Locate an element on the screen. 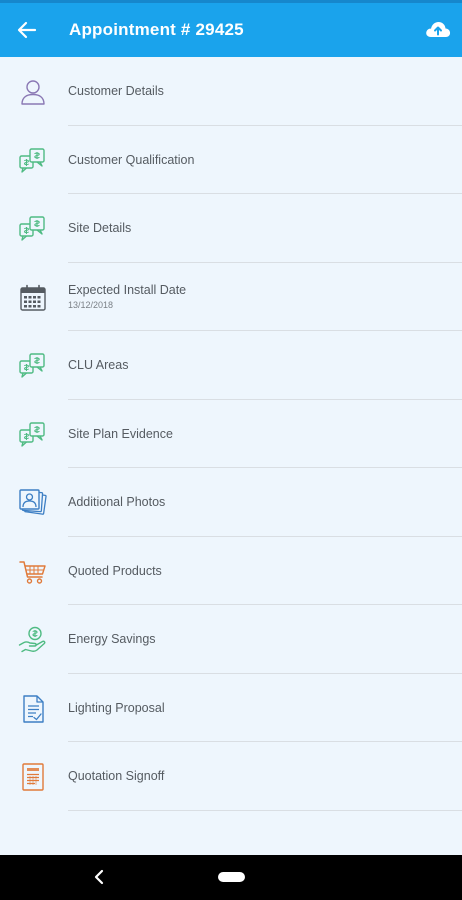 The width and height of the screenshot is (462, 900). list-item-label: Customer Qualification is located at coordinates (131, 159).